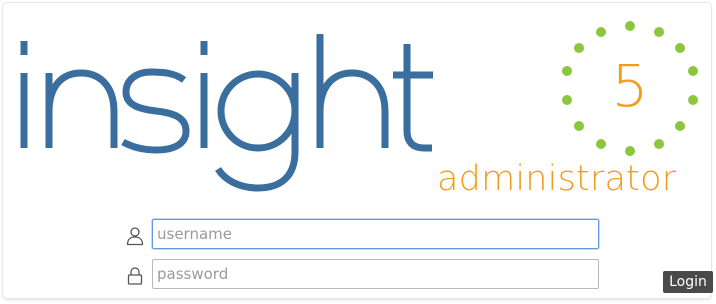 The width and height of the screenshot is (716, 304). What do you see at coordinates (375, 274) in the screenshot?
I see `password-input` at bounding box center [375, 274].